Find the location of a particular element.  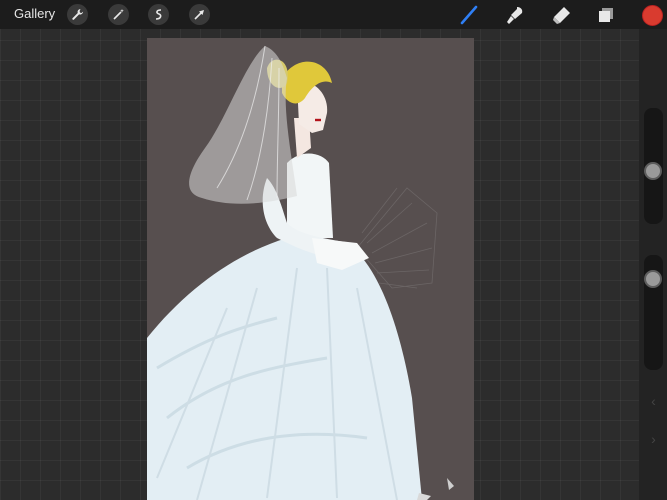

undo-button: ‹ is located at coordinates (653, 401).